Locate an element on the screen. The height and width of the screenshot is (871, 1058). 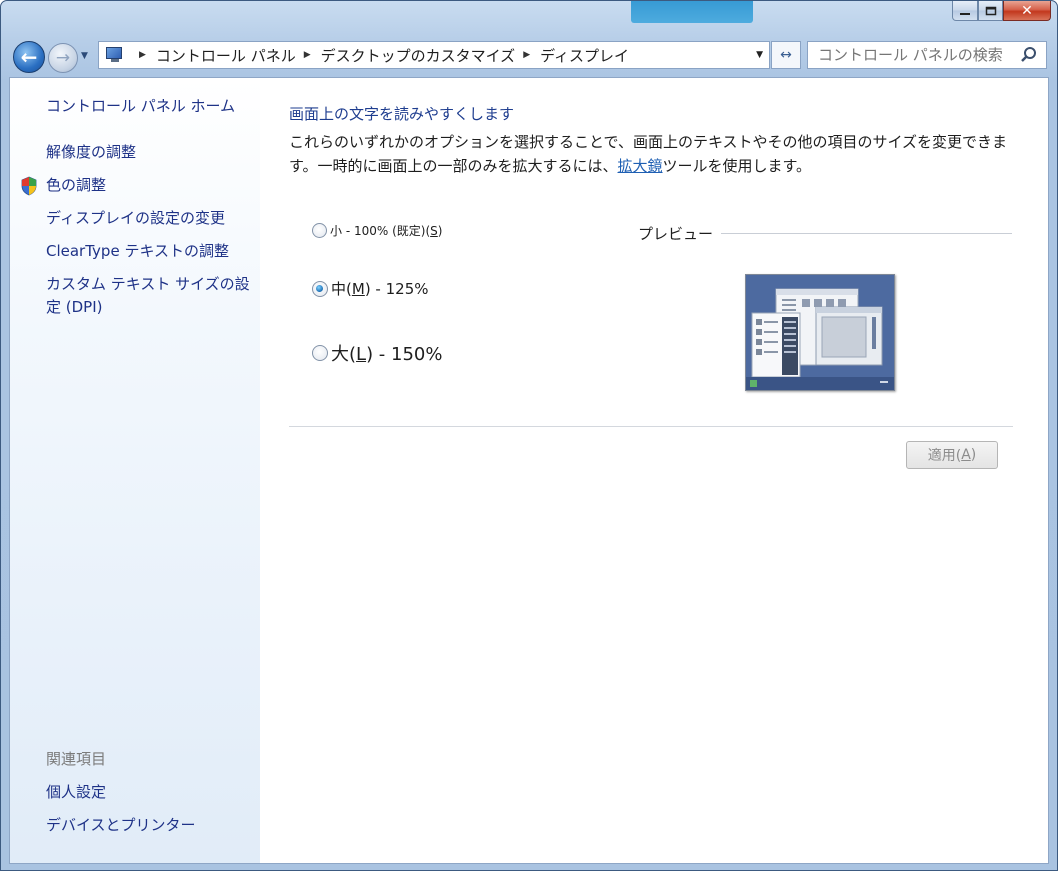
magnifier-link: 拡大鏡 is located at coordinates (640, 166).